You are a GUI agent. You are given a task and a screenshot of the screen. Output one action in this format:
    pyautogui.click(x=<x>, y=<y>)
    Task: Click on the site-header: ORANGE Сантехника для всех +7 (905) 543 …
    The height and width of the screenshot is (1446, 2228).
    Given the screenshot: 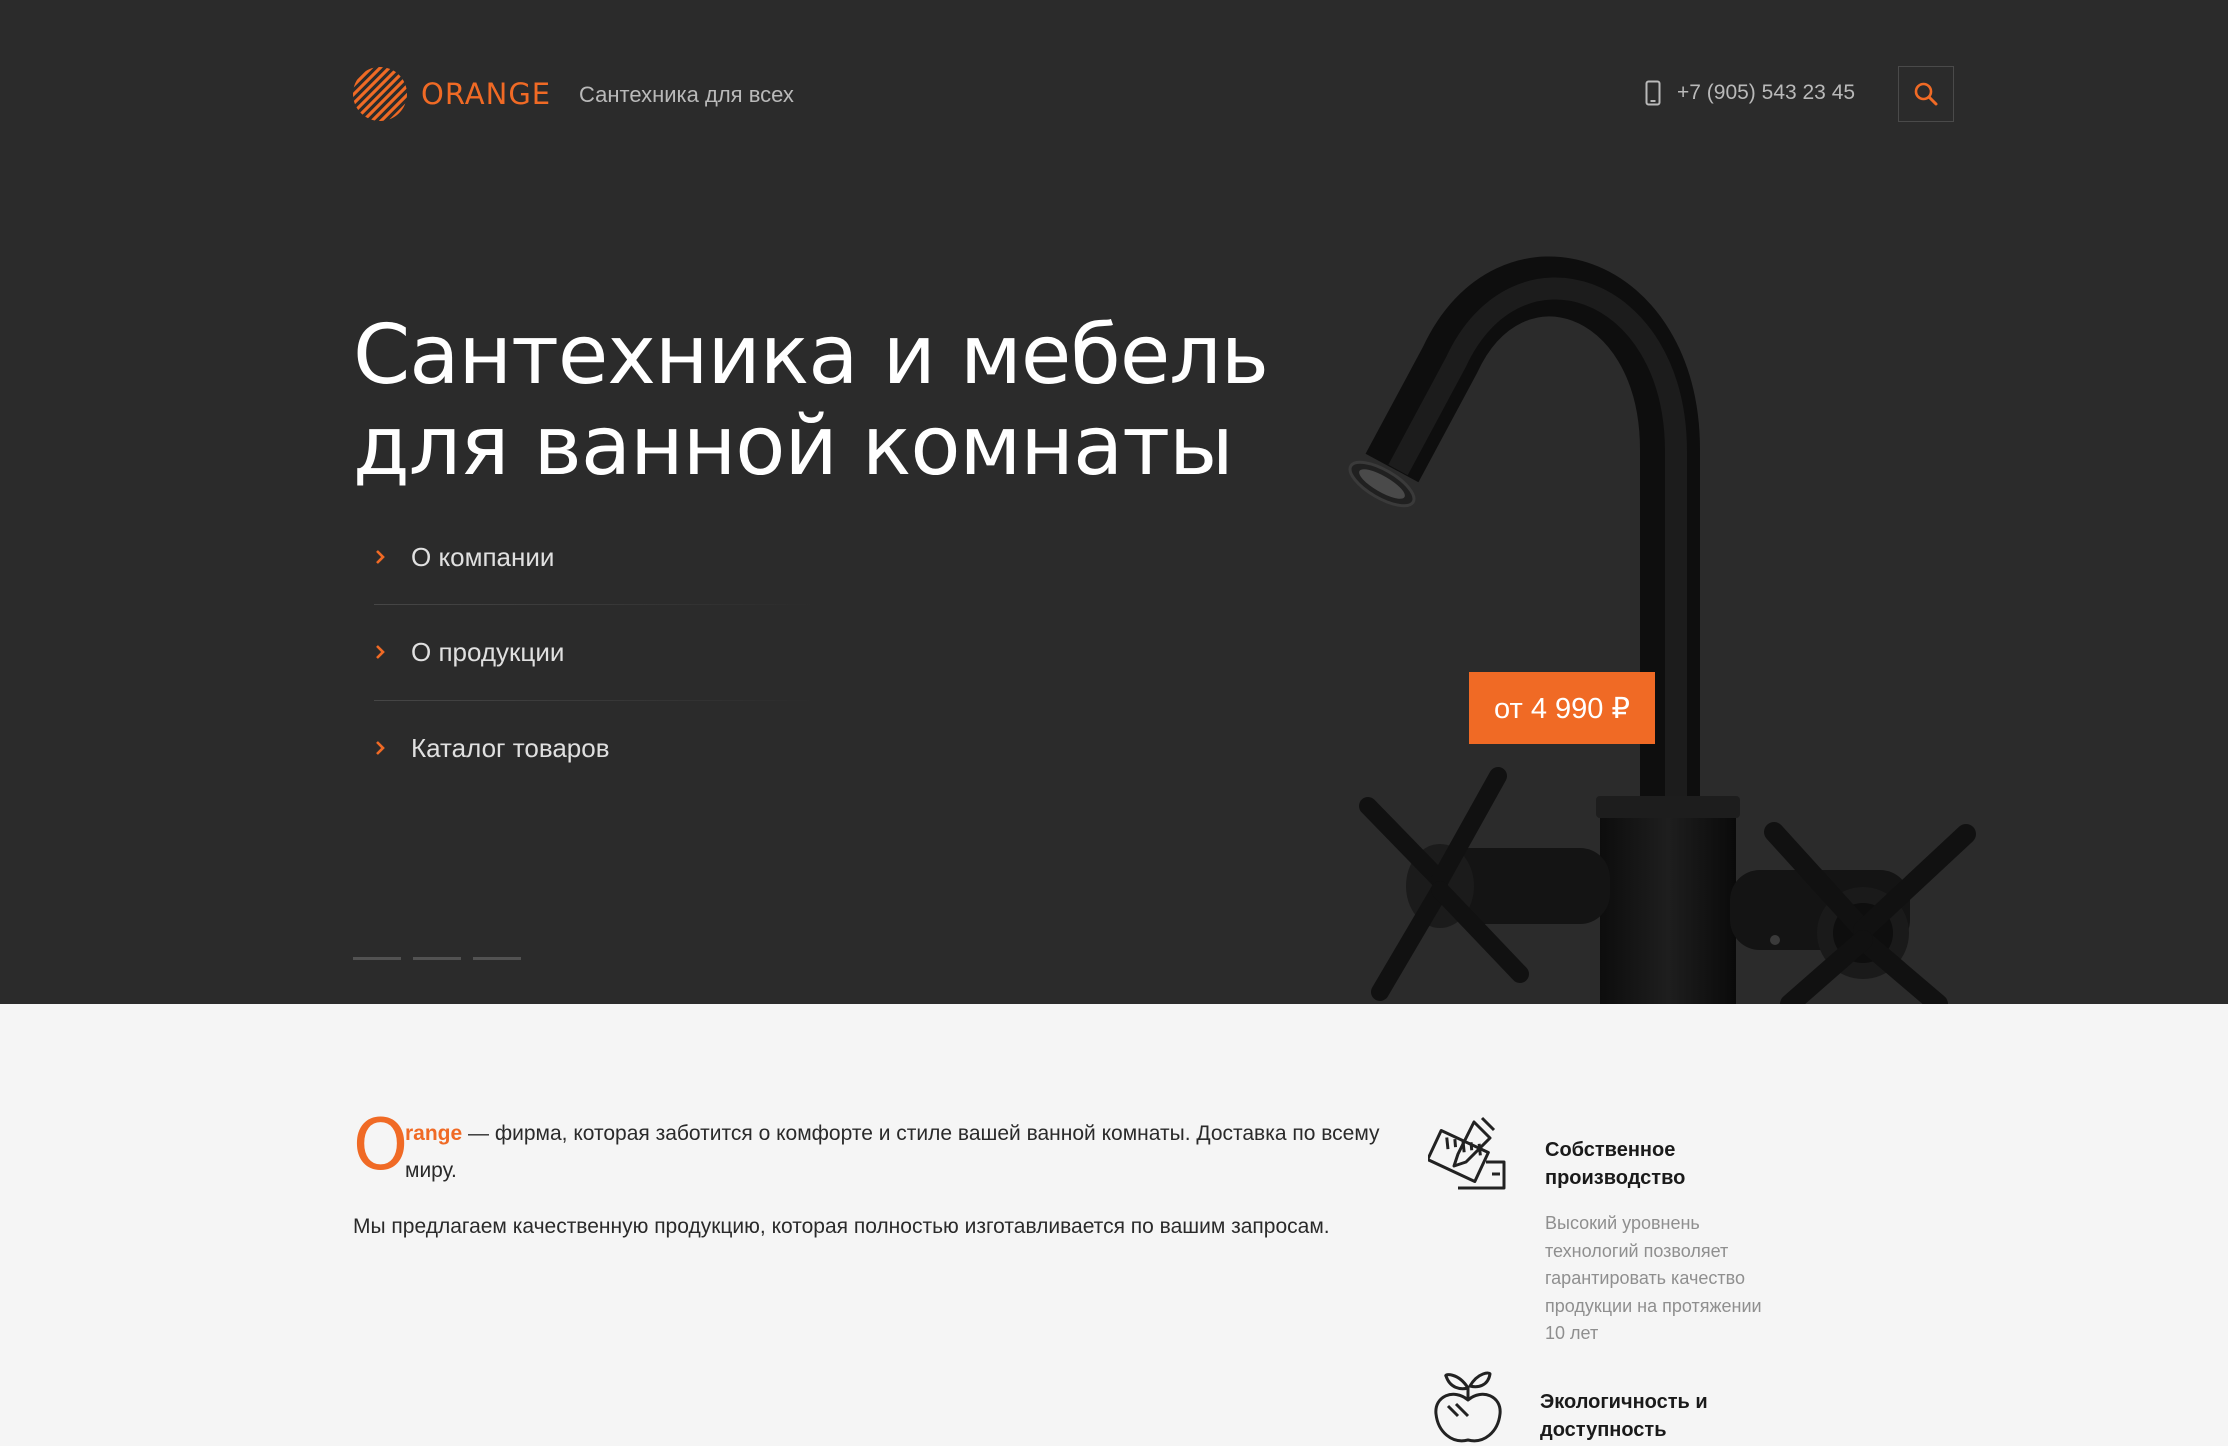 What is the action you would take?
    pyautogui.click(x=1114, y=95)
    